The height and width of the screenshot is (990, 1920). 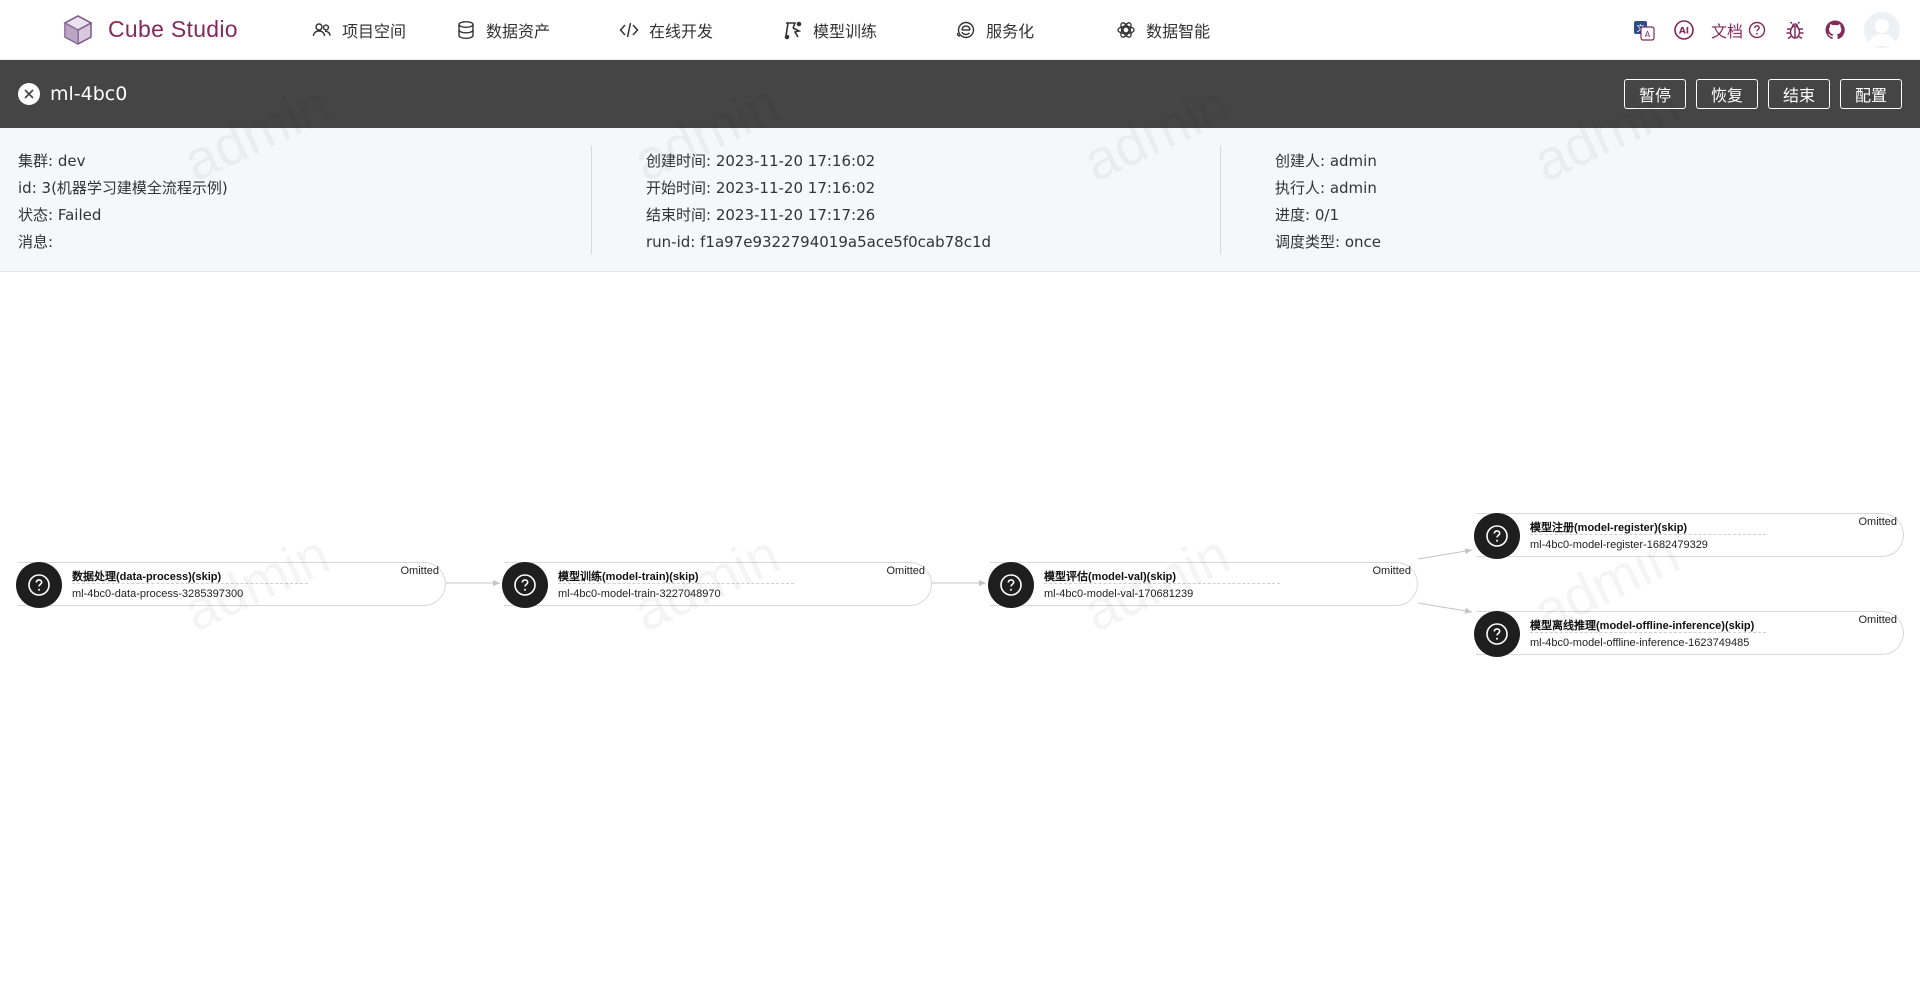 I want to click on node-title: 模型注册(model-register)(skip), so click(x=1609, y=528).